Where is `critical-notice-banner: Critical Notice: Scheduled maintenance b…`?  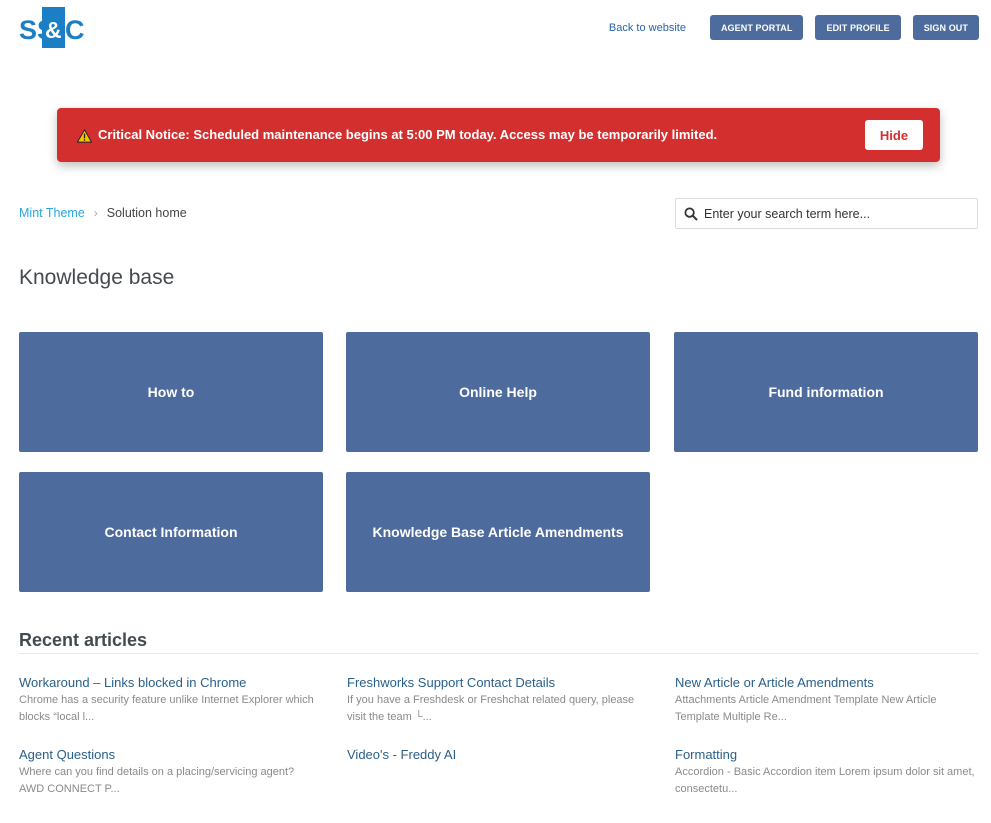 critical-notice-banner: Critical Notice: Scheduled maintenance b… is located at coordinates (498, 135).